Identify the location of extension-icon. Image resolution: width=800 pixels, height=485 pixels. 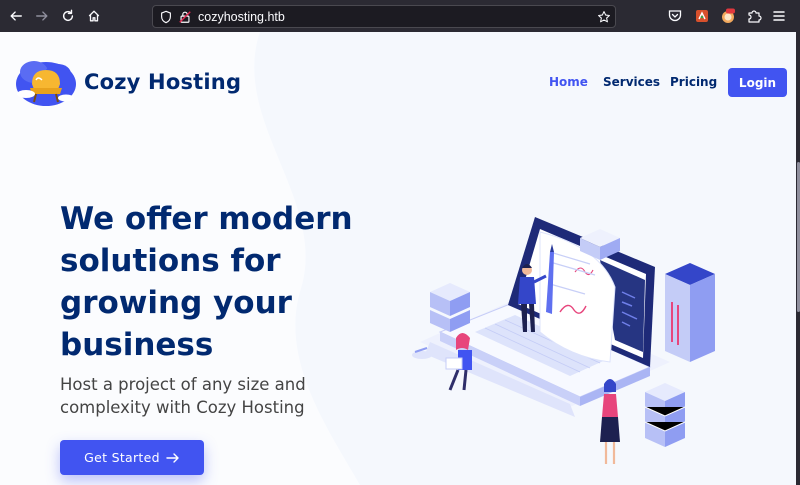
(702, 16).